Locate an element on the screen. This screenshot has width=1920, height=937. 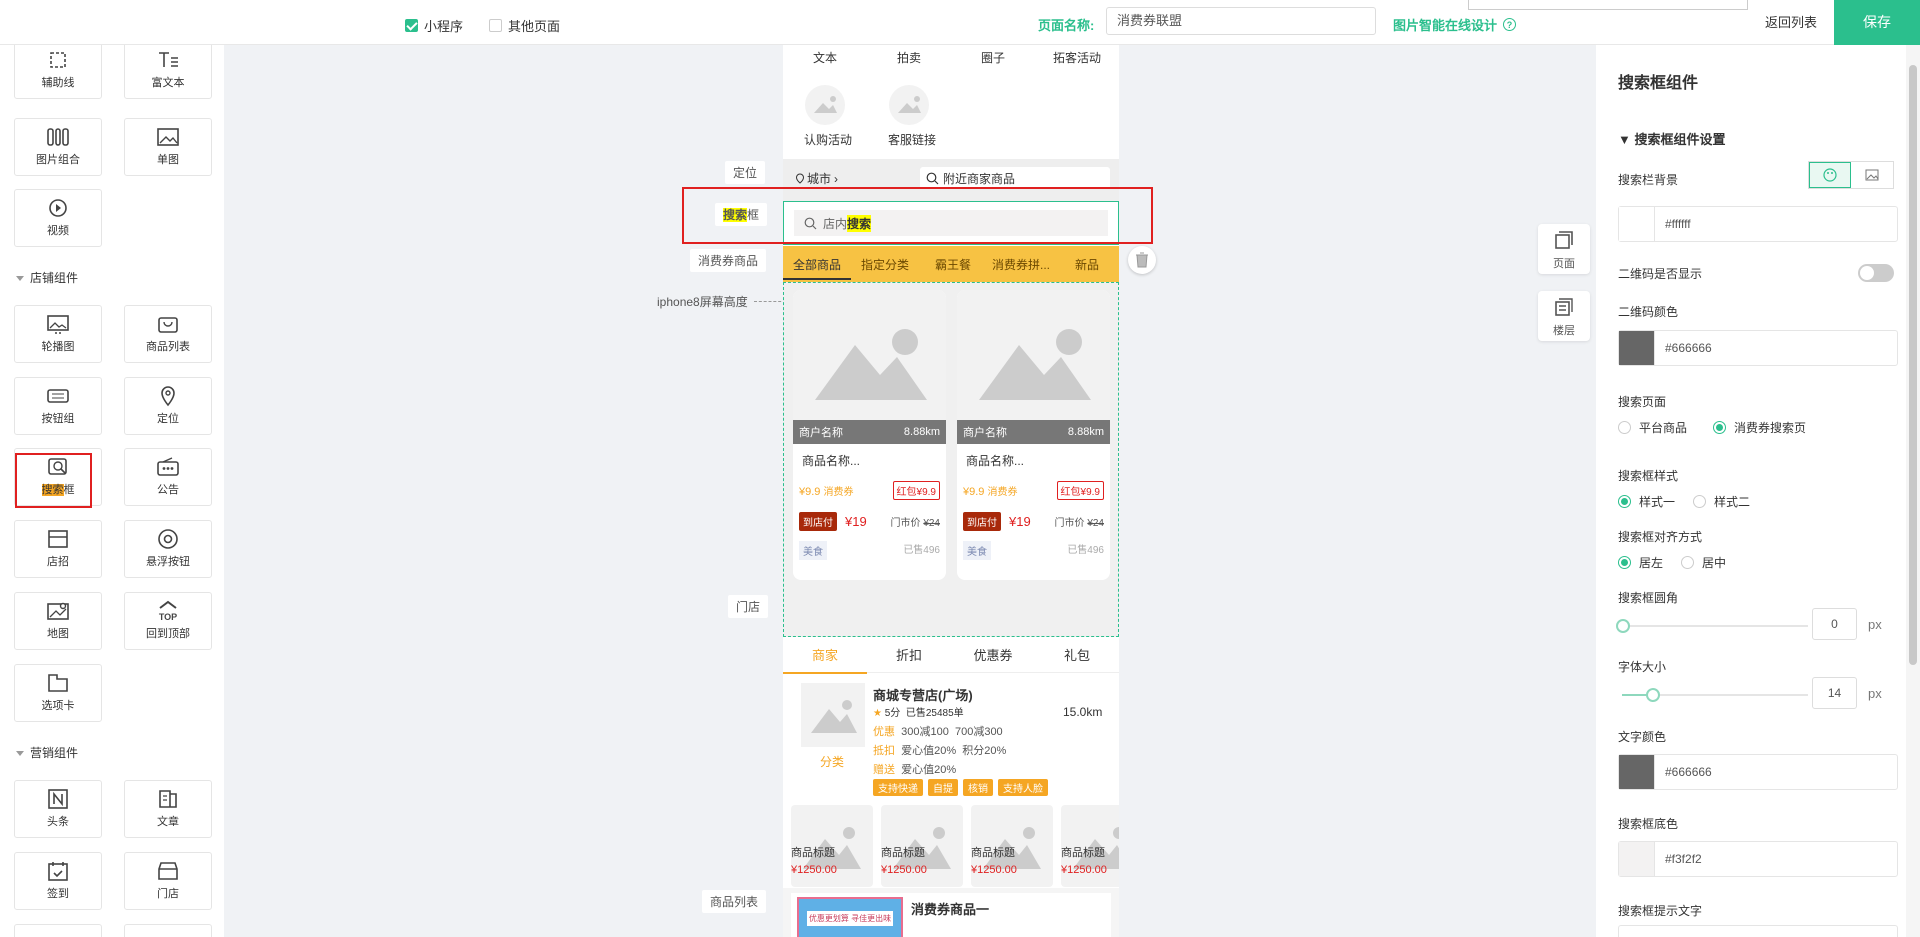
city-selector: 城市 › is located at coordinates (816, 178).